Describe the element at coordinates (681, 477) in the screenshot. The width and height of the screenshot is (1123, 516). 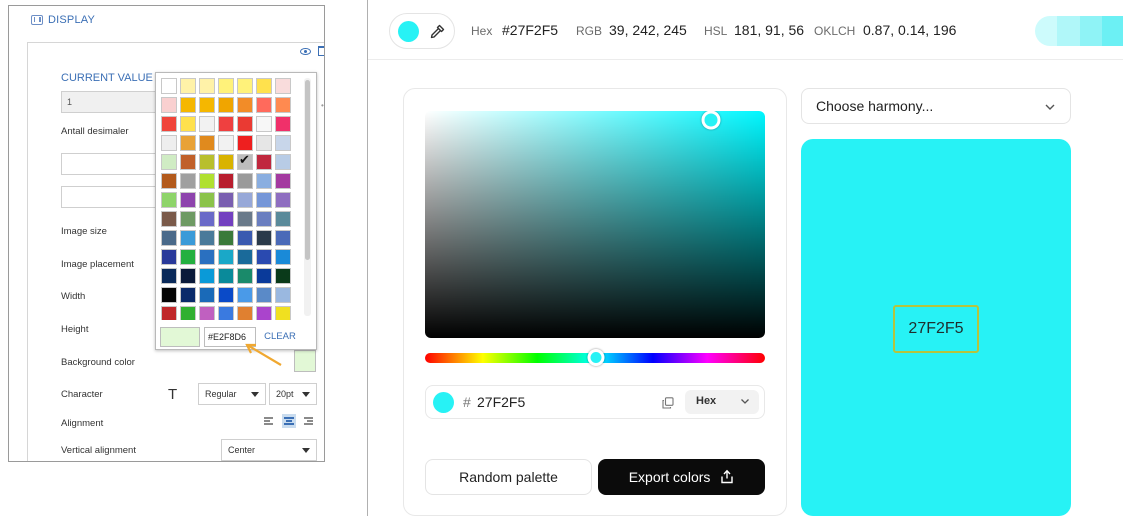
I see `export-colors-button: Export colors` at that location.